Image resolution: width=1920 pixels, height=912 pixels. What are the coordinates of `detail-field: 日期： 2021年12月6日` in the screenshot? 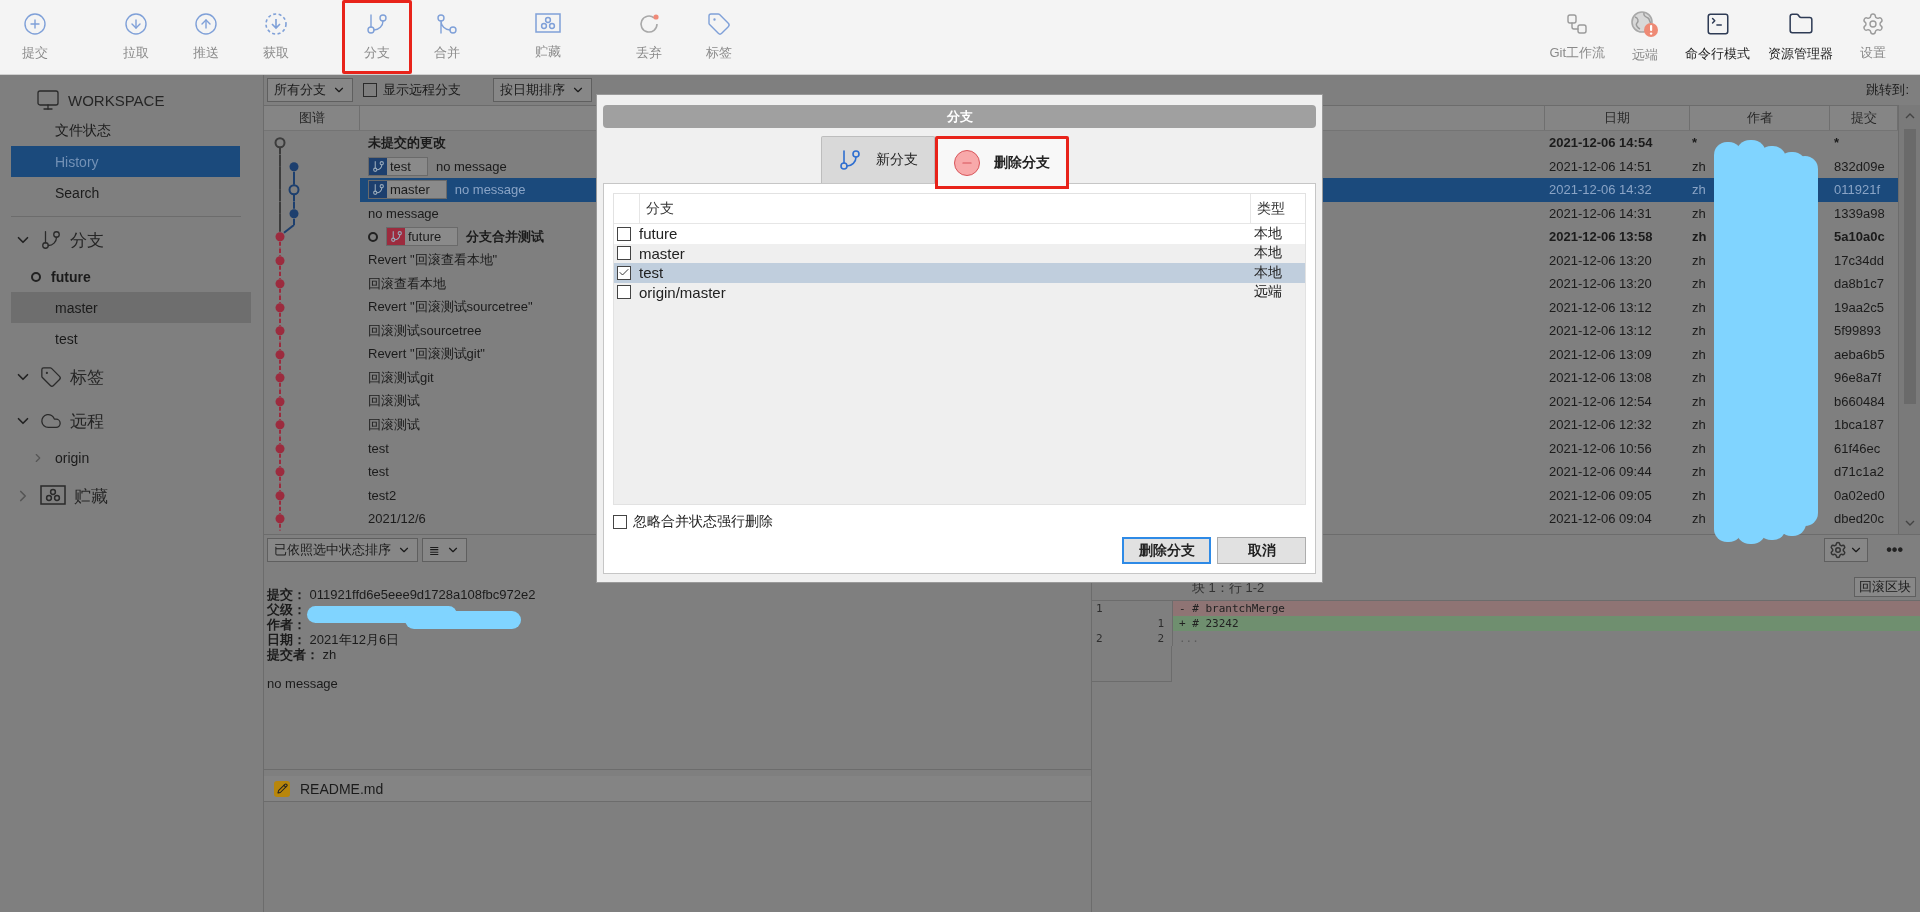 It's located at (333, 639).